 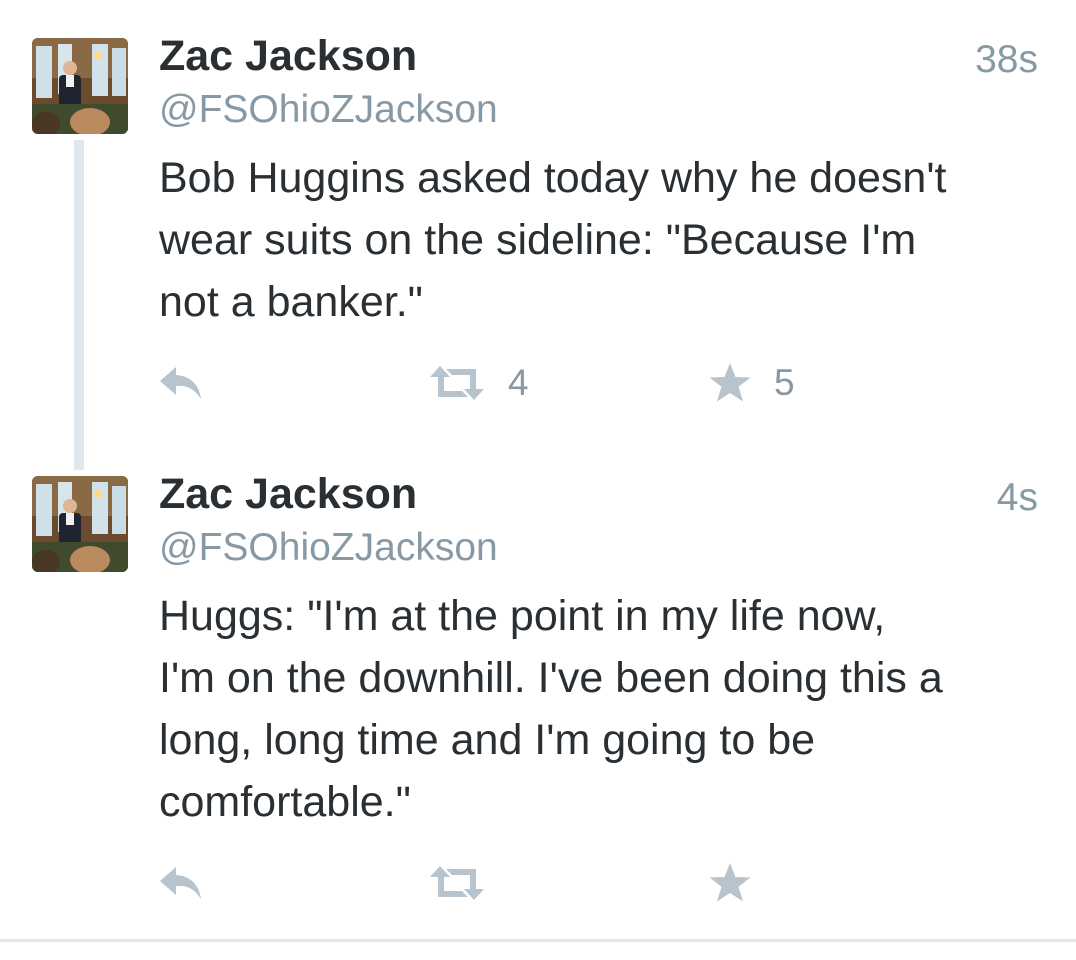 I want to click on favorite-count: 5, so click(x=784, y=382).